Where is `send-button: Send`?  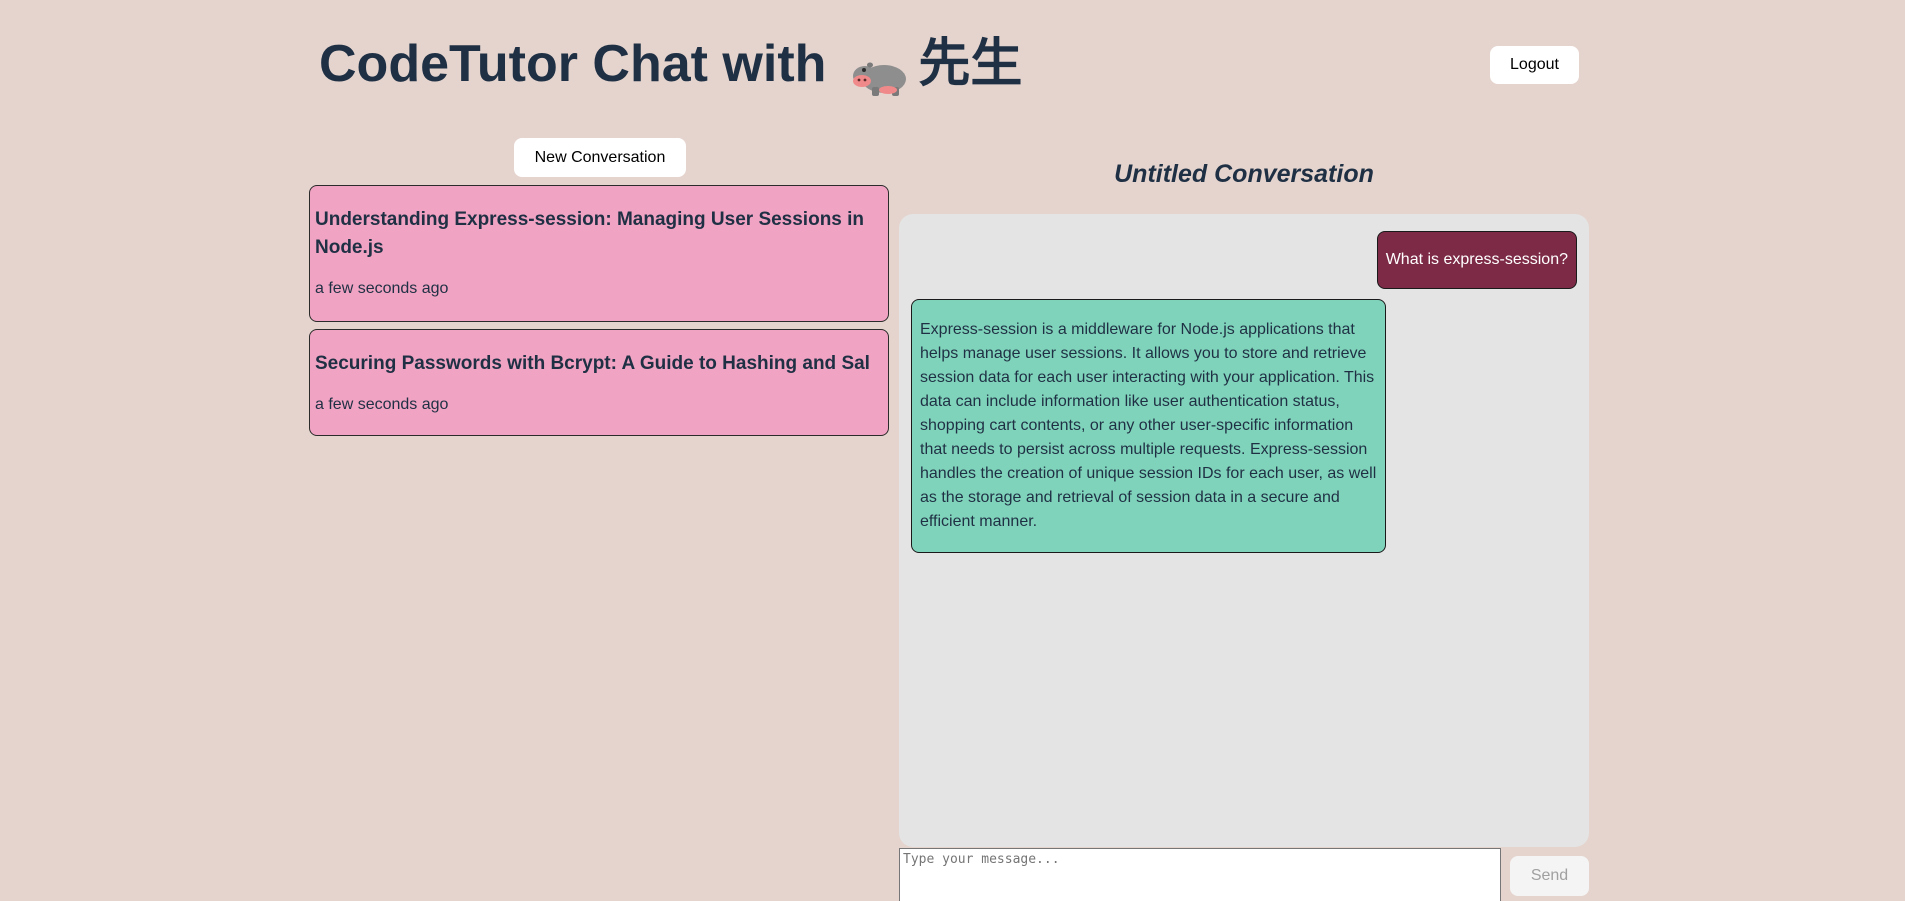 send-button: Send is located at coordinates (1549, 876).